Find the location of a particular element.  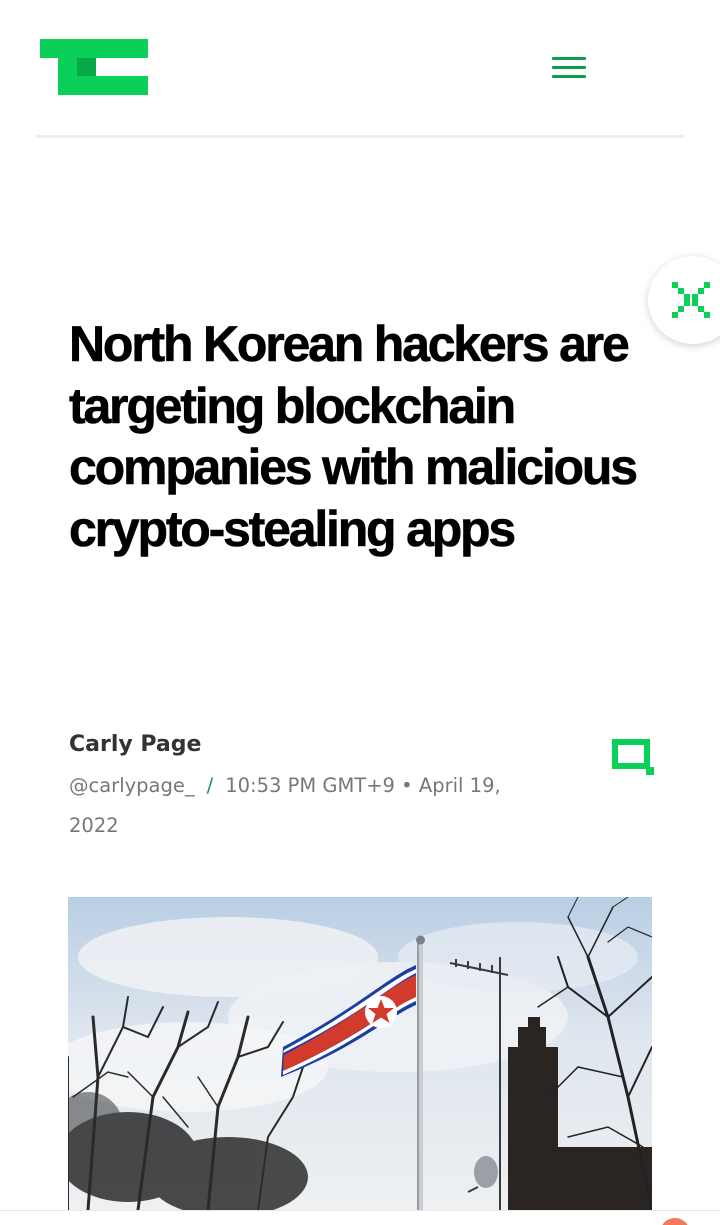

publish-date-year: 2022 is located at coordinates (94, 825).